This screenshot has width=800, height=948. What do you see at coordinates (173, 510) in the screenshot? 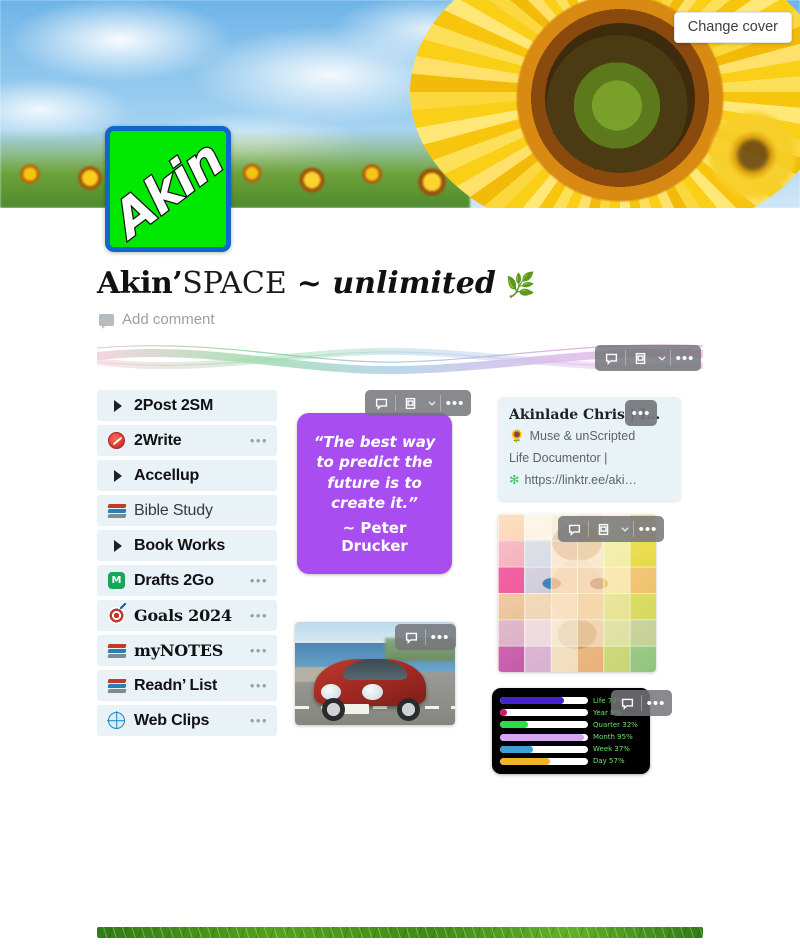
I see `sidebar-item-label: Bible Study` at bounding box center [173, 510].